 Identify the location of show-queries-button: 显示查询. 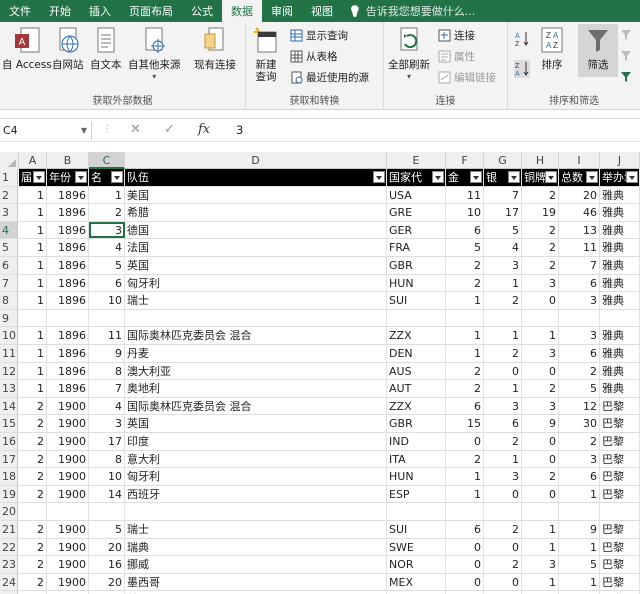
(319, 35).